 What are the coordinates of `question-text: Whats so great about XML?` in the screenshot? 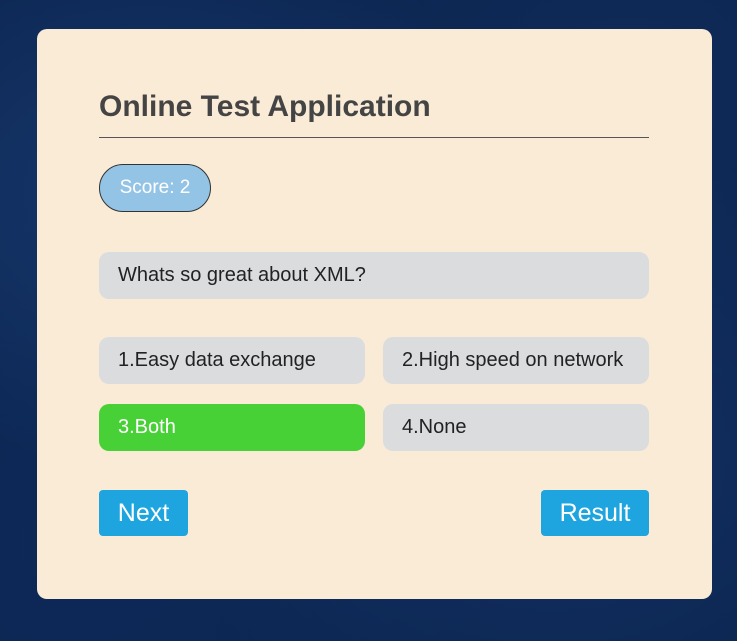 It's located at (374, 275).